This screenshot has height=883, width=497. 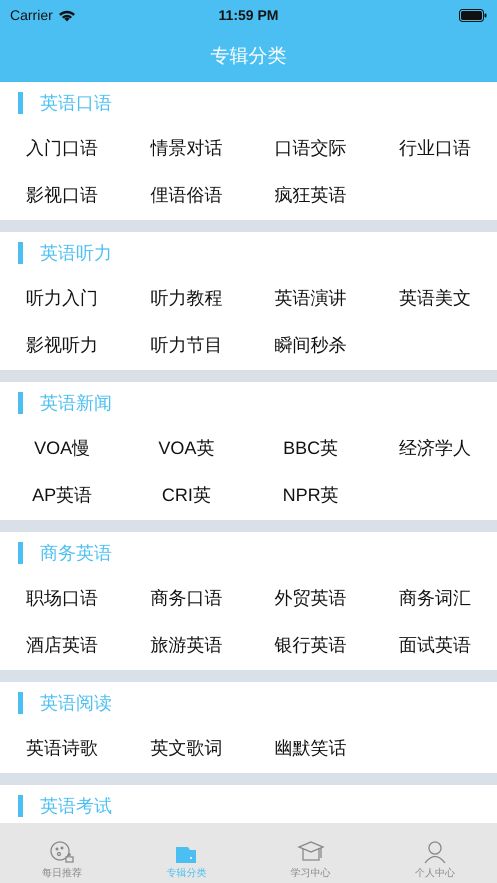 What do you see at coordinates (310, 147) in the screenshot?
I see `category-item: 口语交际` at bounding box center [310, 147].